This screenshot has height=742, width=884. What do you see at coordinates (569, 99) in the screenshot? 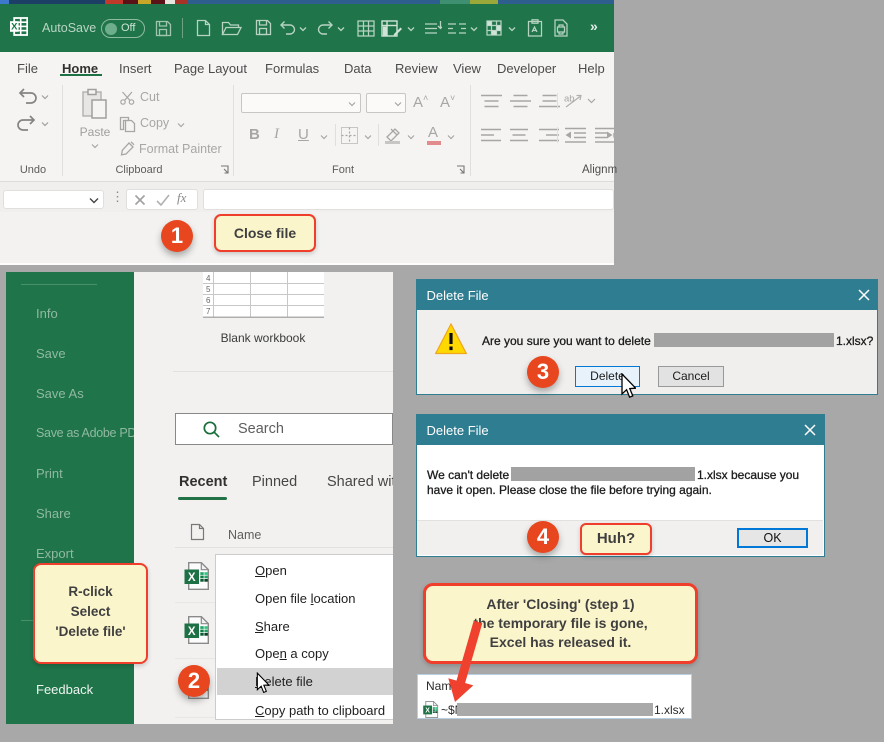
I see `svg-text: ab` at bounding box center [569, 99].